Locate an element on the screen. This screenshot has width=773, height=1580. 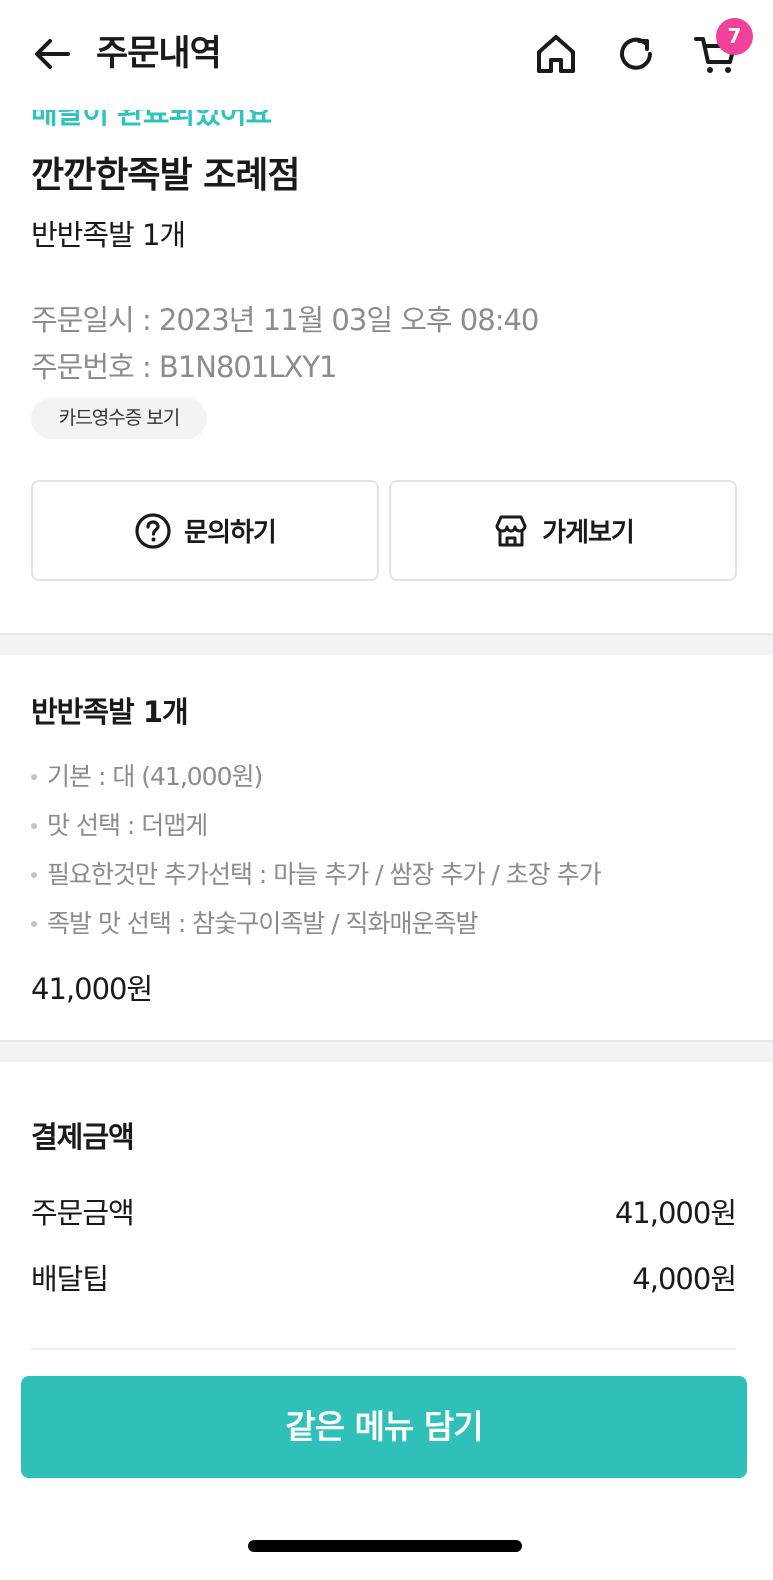
payment-row-label: 배달팁 is located at coordinates (70, 1279).